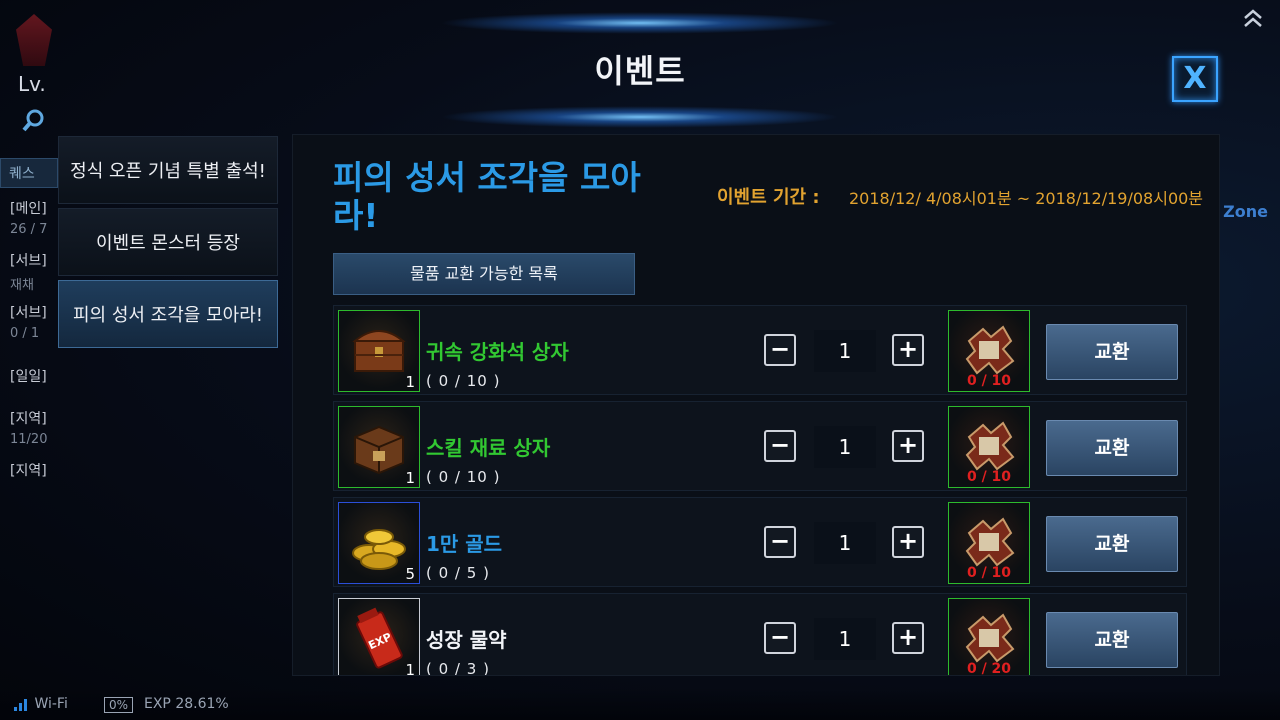  Describe the element at coordinates (458, 668) in the screenshot. I see `item-progress: ( 0 / 3 )` at that location.